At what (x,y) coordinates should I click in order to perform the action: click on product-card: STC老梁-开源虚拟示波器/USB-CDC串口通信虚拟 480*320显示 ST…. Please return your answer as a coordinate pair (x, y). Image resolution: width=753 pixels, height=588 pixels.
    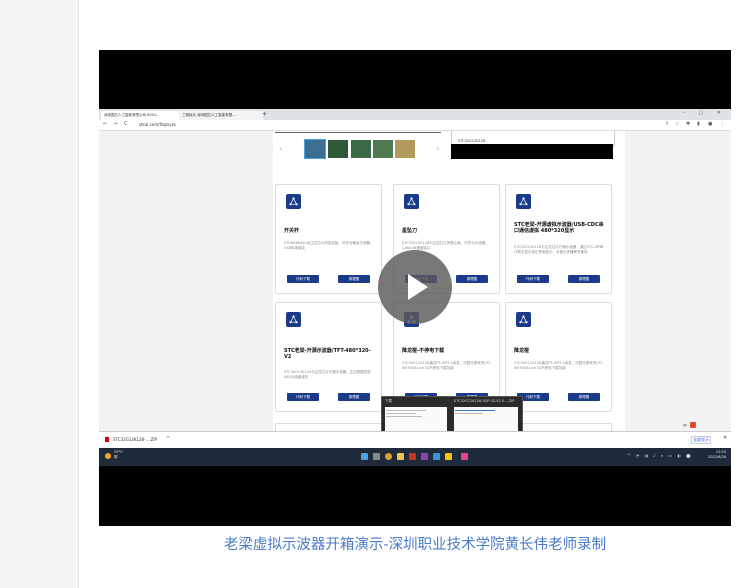
    Looking at the image, I should click on (558, 239).